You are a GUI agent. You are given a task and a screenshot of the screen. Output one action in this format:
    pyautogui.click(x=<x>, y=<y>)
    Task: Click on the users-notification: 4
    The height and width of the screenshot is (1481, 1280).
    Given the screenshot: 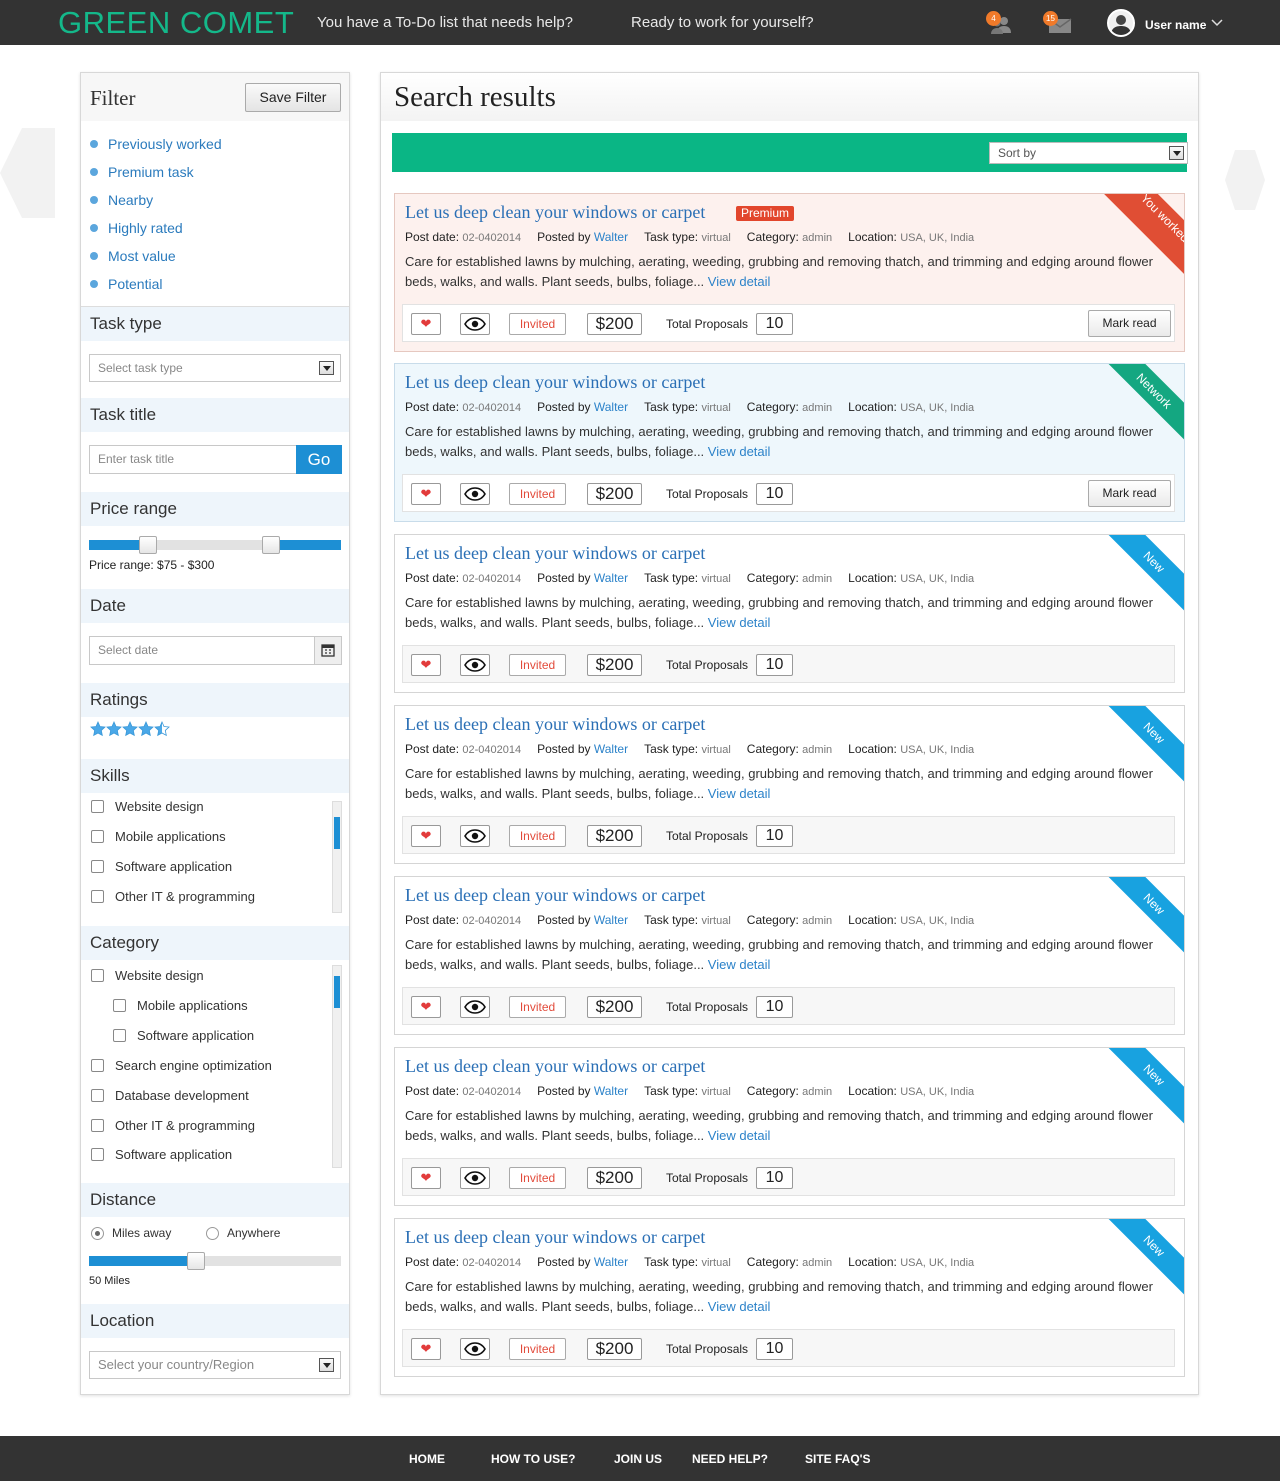 What is the action you would take?
    pyautogui.click(x=999, y=23)
    